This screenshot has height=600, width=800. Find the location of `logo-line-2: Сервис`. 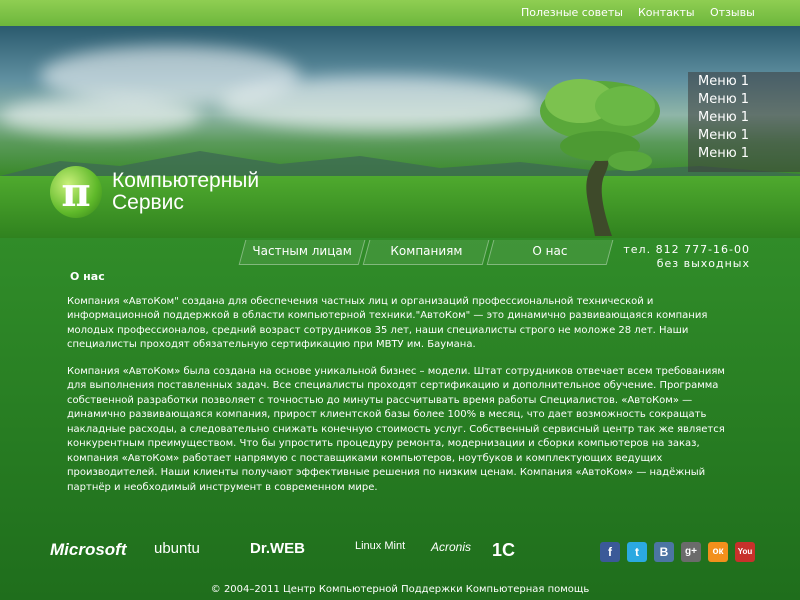

logo-line-2: Сервис is located at coordinates (148, 202).